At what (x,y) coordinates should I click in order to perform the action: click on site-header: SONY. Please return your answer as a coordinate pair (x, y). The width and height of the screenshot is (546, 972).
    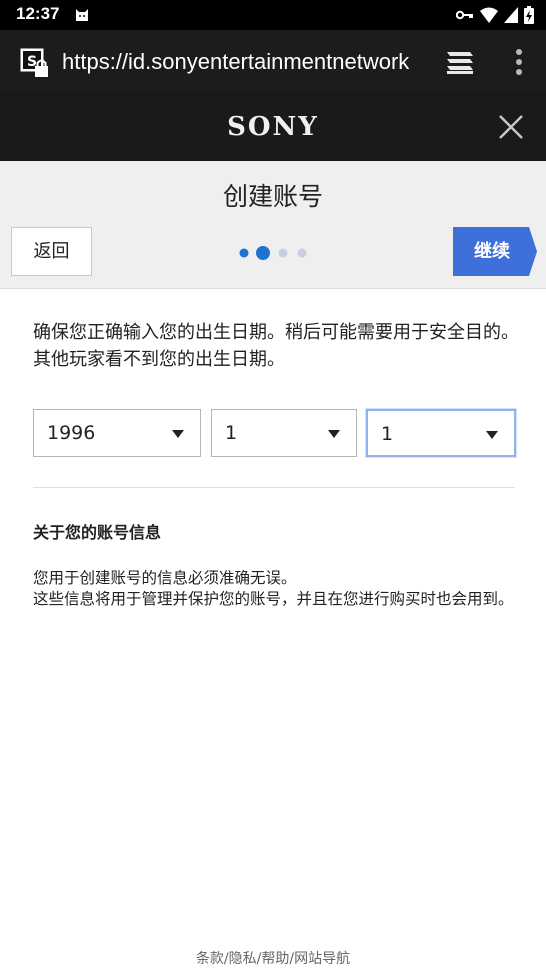
    Looking at the image, I should click on (273, 126).